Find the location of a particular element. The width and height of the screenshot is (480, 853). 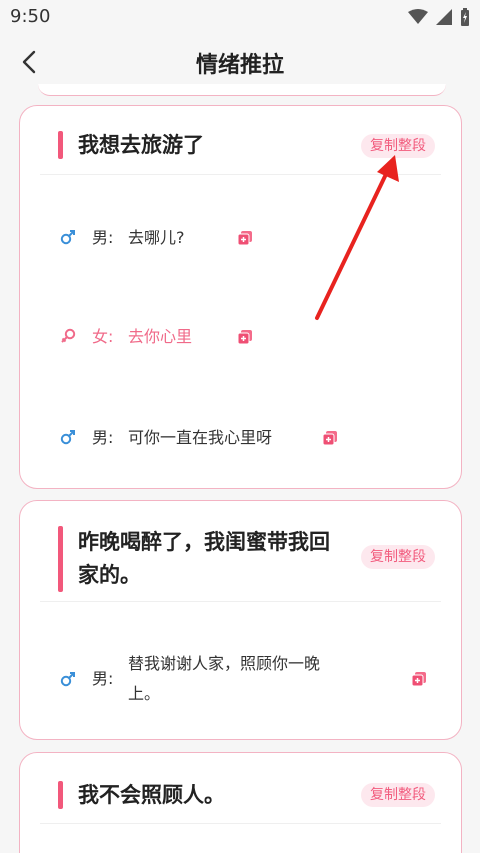

dialogue-line: 女: 去你心里 is located at coordinates (240, 337).